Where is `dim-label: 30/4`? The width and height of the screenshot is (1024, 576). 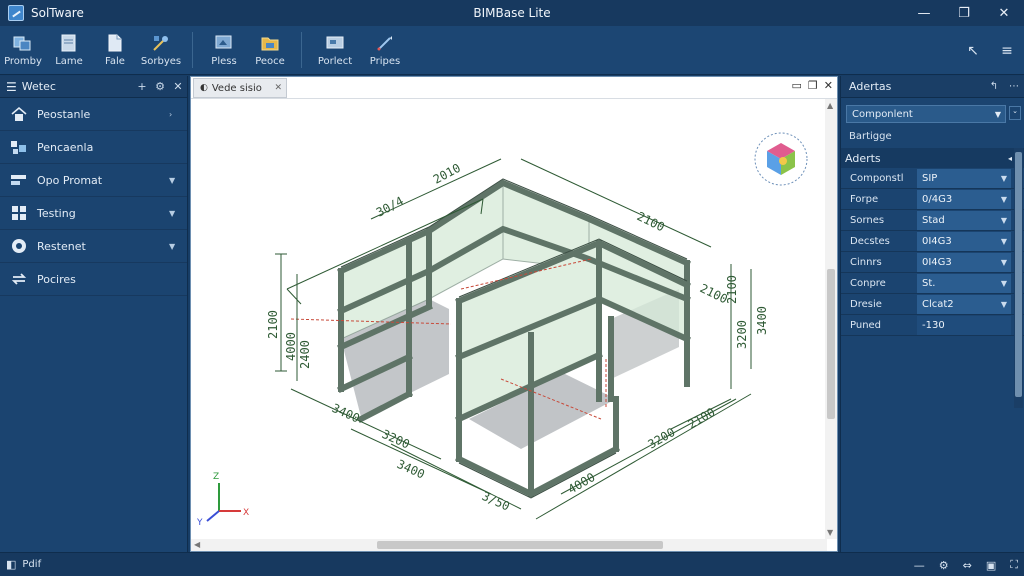 dim-label: 30/4 is located at coordinates (390, 207).